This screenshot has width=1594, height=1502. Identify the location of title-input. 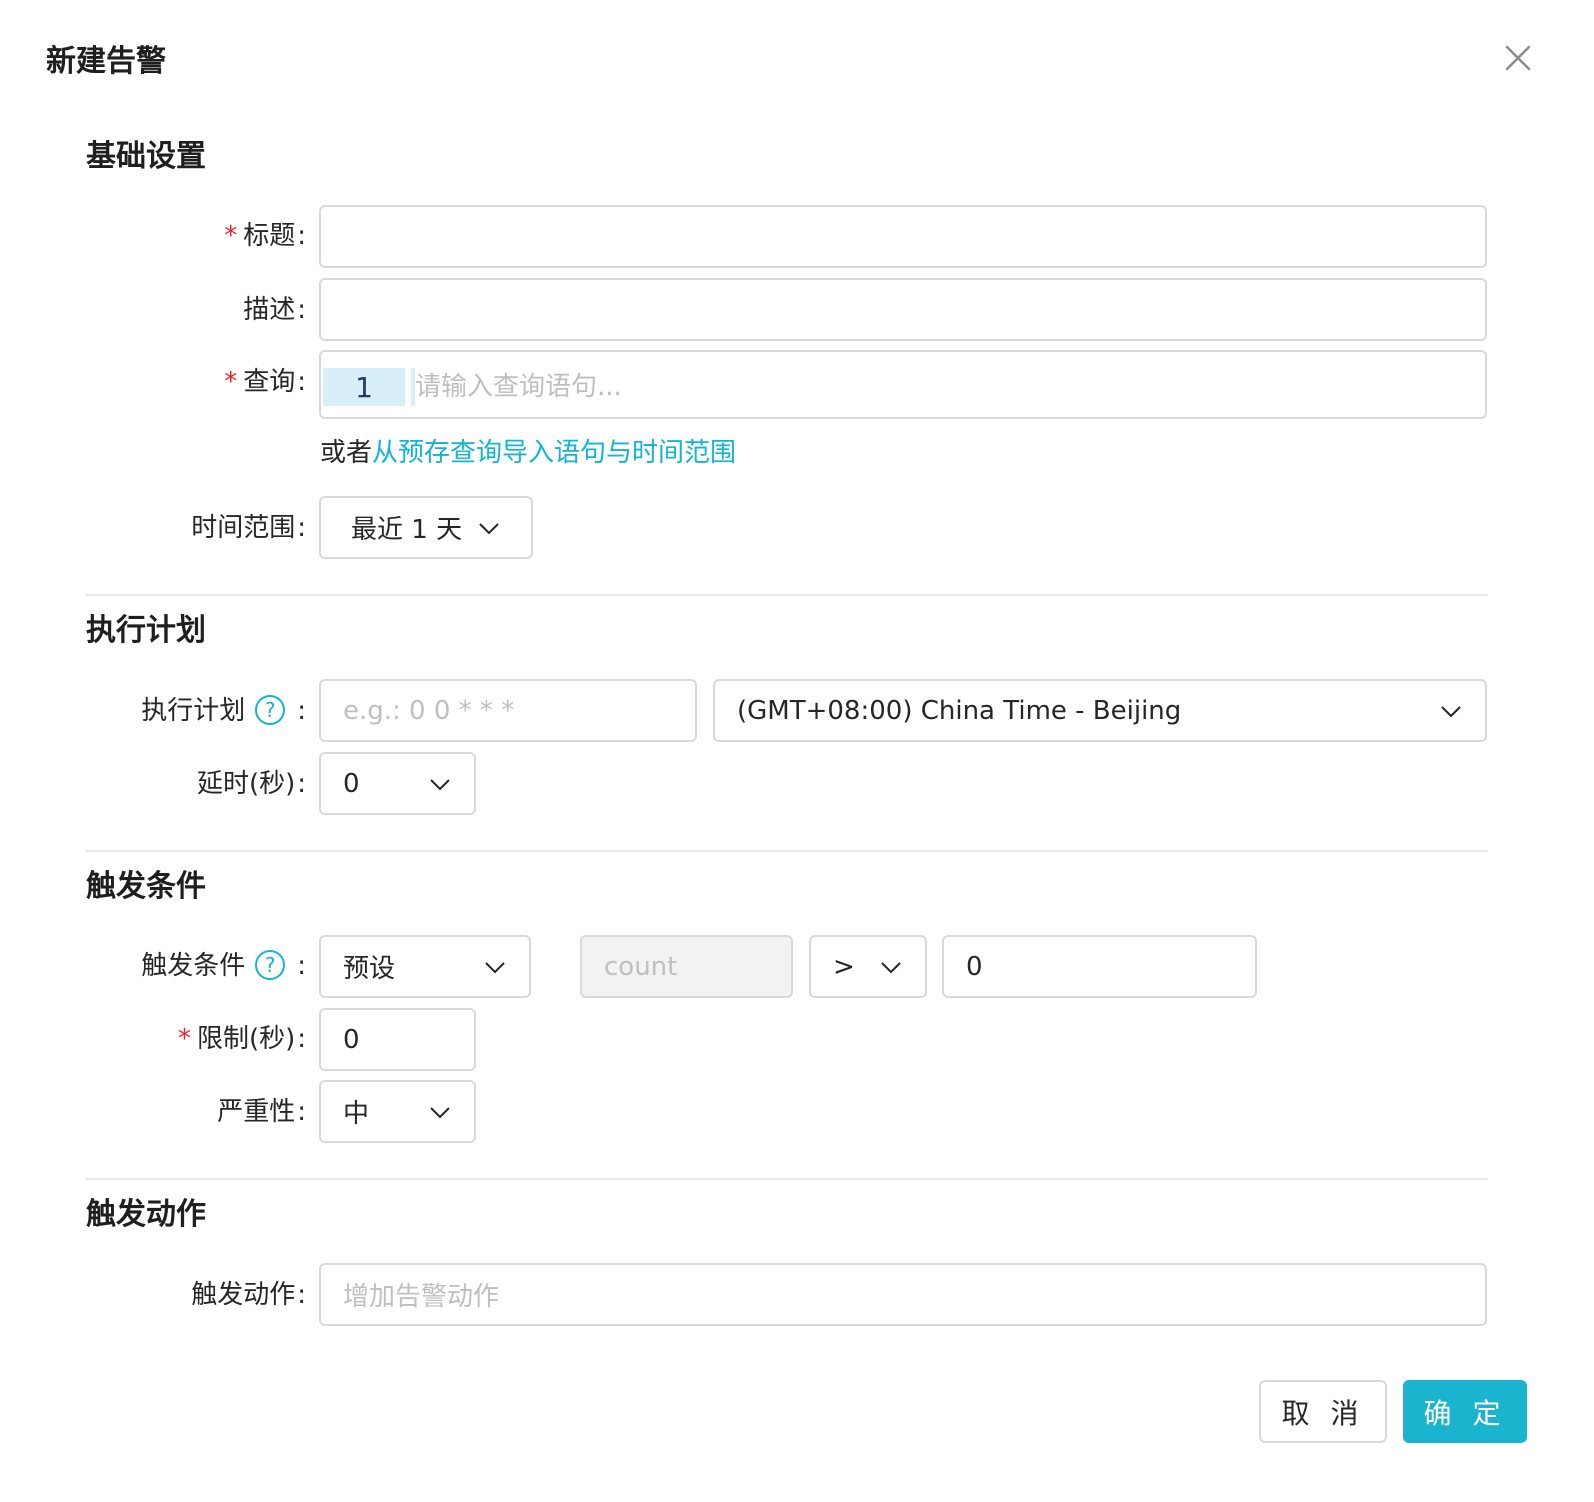
(903, 236).